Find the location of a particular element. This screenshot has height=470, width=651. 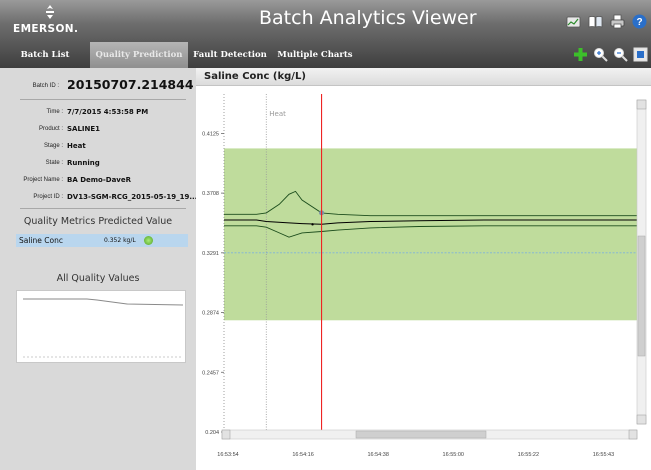

fit-window-icon is located at coordinates (640, 54).